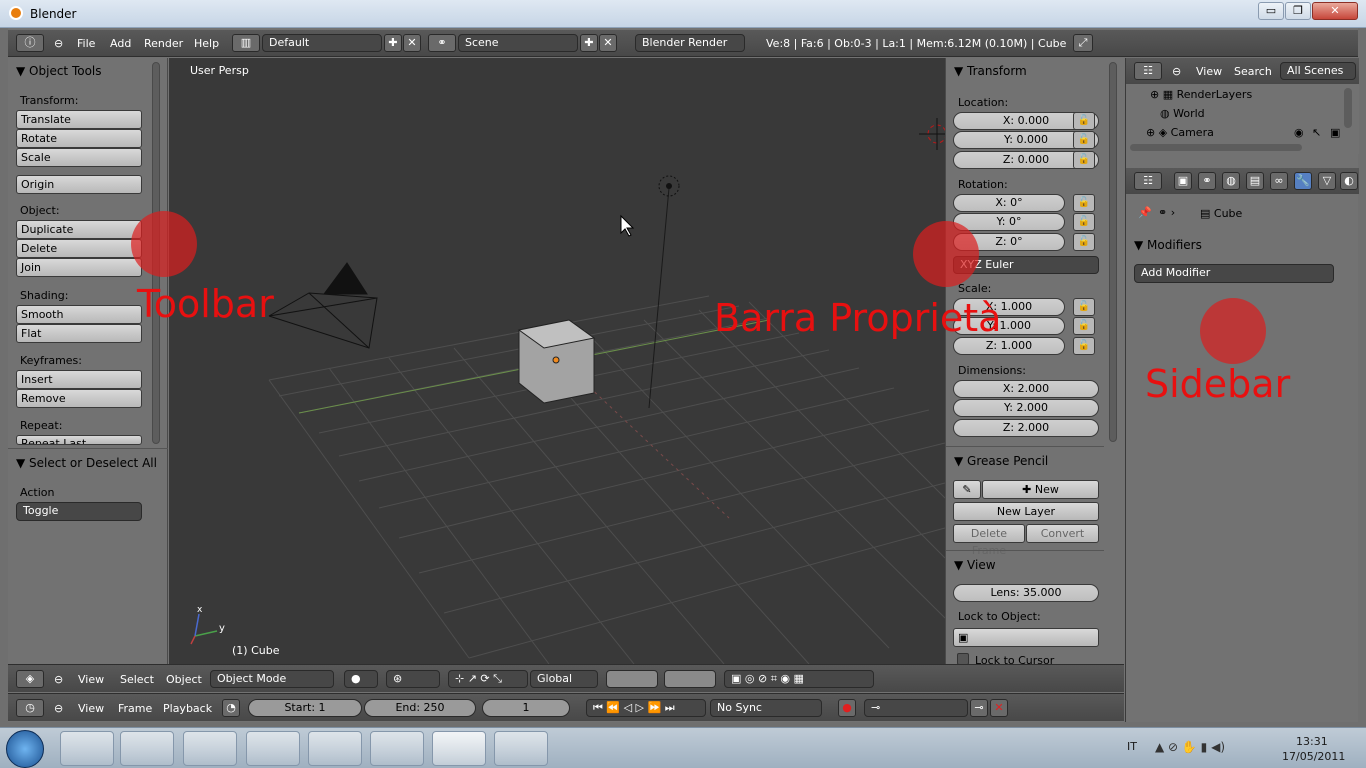  What do you see at coordinates (1168, 245) in the screenshot?
I see `modifiers-panel-header: ▼ Modifiers` at bounding box center [1168, 245].